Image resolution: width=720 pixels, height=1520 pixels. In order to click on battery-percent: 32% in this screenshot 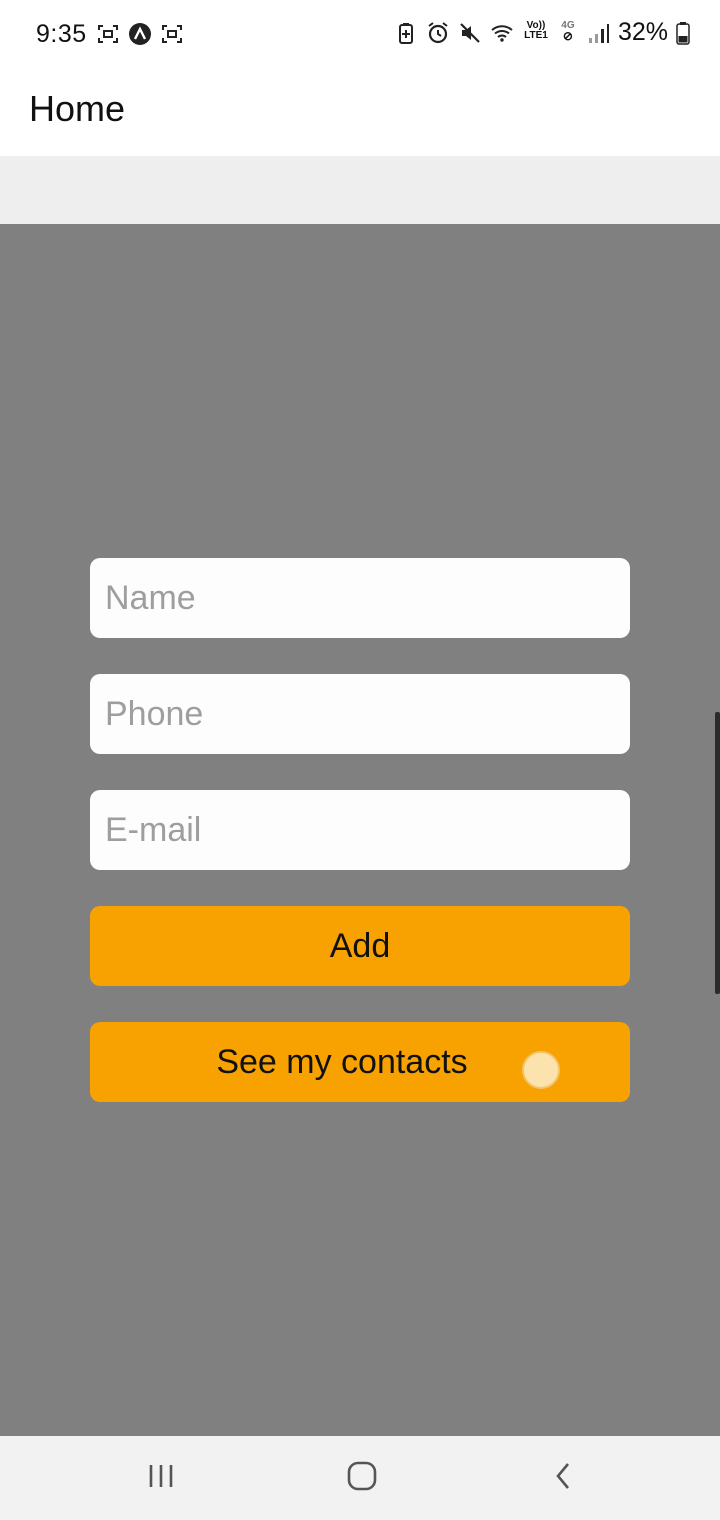, I will do `click(642, 32)`.